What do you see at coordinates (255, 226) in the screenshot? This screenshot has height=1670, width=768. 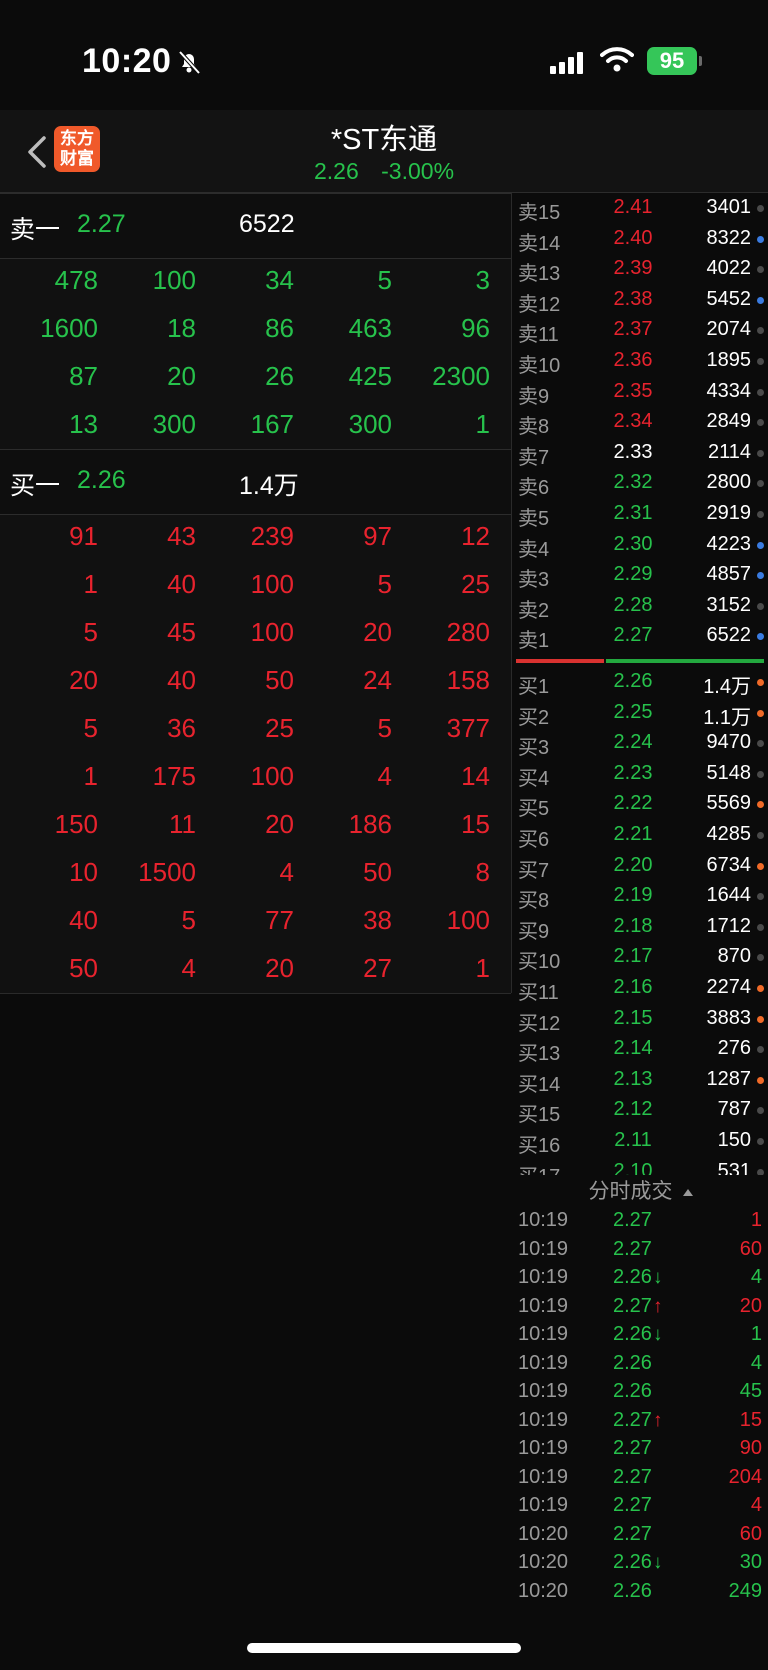 I see `sell-one-row: 卖一 2.27 6522` at bounding box center [255, 226].